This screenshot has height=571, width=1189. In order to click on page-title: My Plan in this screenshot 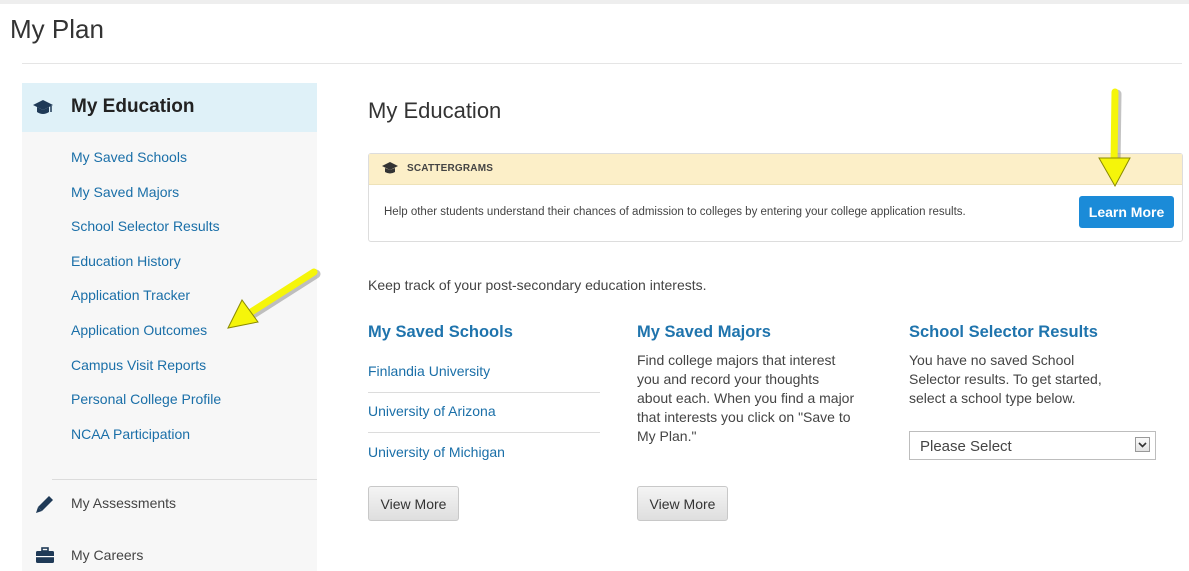, I will do `click(57, 29)`.